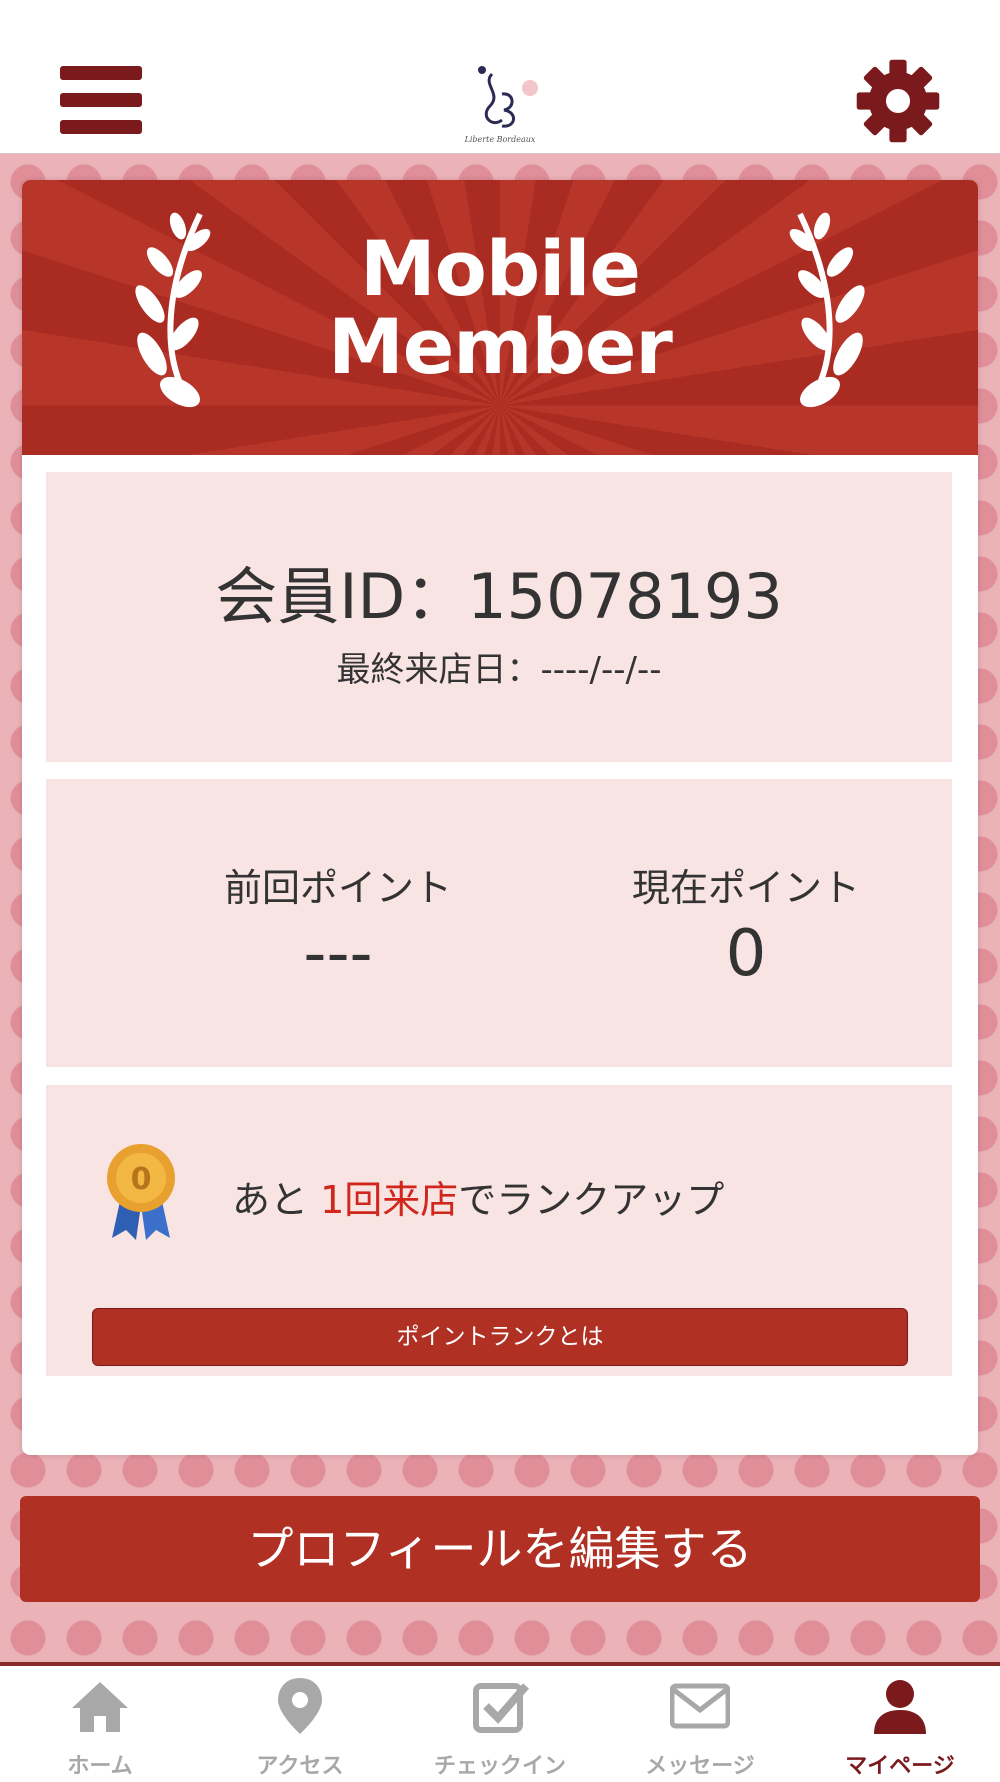 This screenshot has height=1782, width=1000. Describe the element at coordinates (389, 1200) in the screenshot. I see `rank-visits-needed: 1回来店` at that location.